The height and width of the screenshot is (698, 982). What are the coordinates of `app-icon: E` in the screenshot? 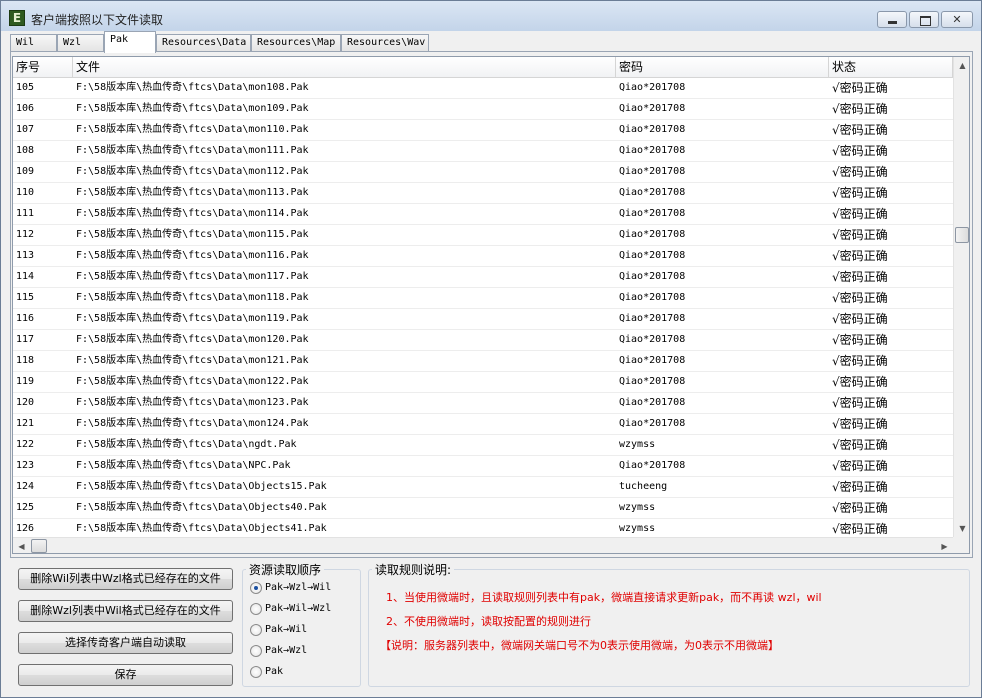 It's located at (17, 18).